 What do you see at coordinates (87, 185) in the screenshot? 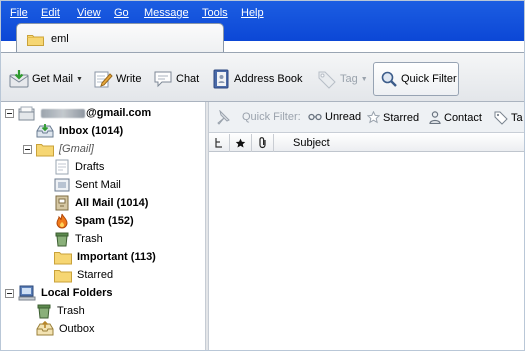
I see `folder-sent-mail: Sent Mail` at bounding box center [87, 185].